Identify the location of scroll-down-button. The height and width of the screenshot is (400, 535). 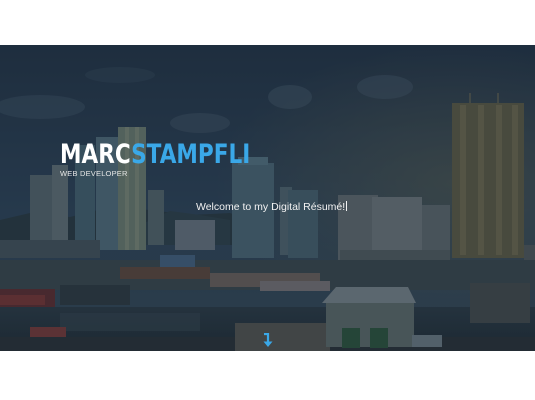
(268, 340).